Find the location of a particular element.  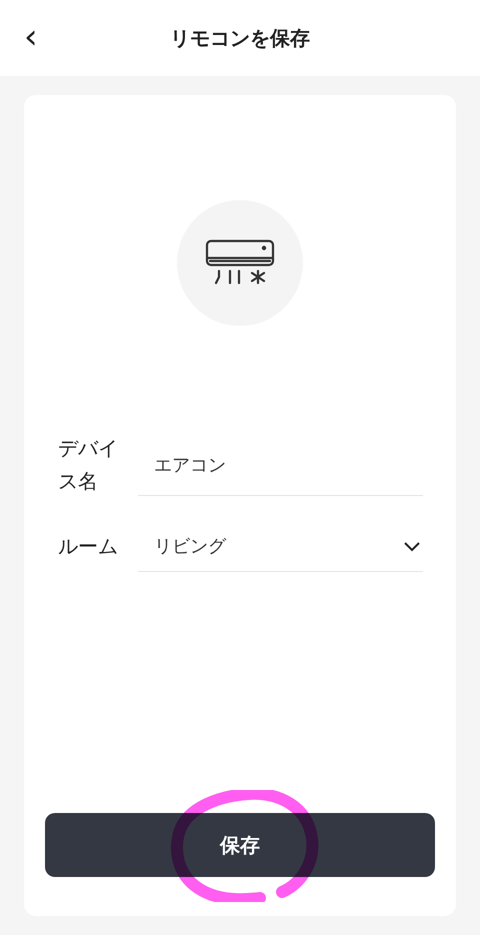

room-dropdown: リビング is located at coordinates (280, 546).